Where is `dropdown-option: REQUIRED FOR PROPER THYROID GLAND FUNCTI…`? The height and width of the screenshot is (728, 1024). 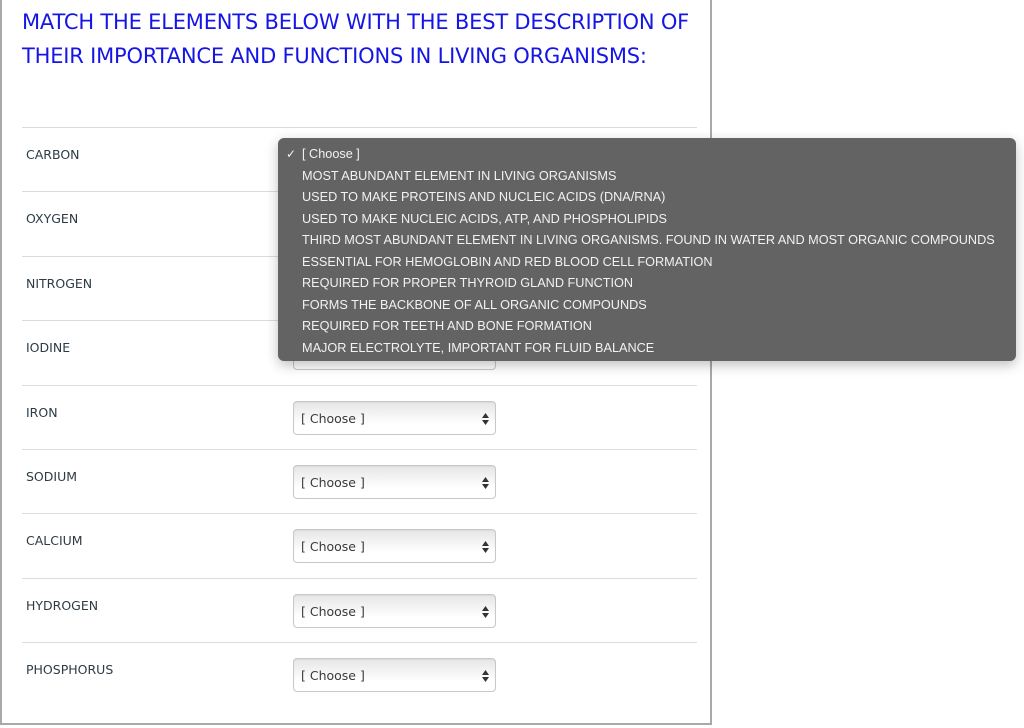 dropdown-option: REQUIRED FOR PROPER THYROID GLAND FUNCTI… is located at coordinates (647, 284).